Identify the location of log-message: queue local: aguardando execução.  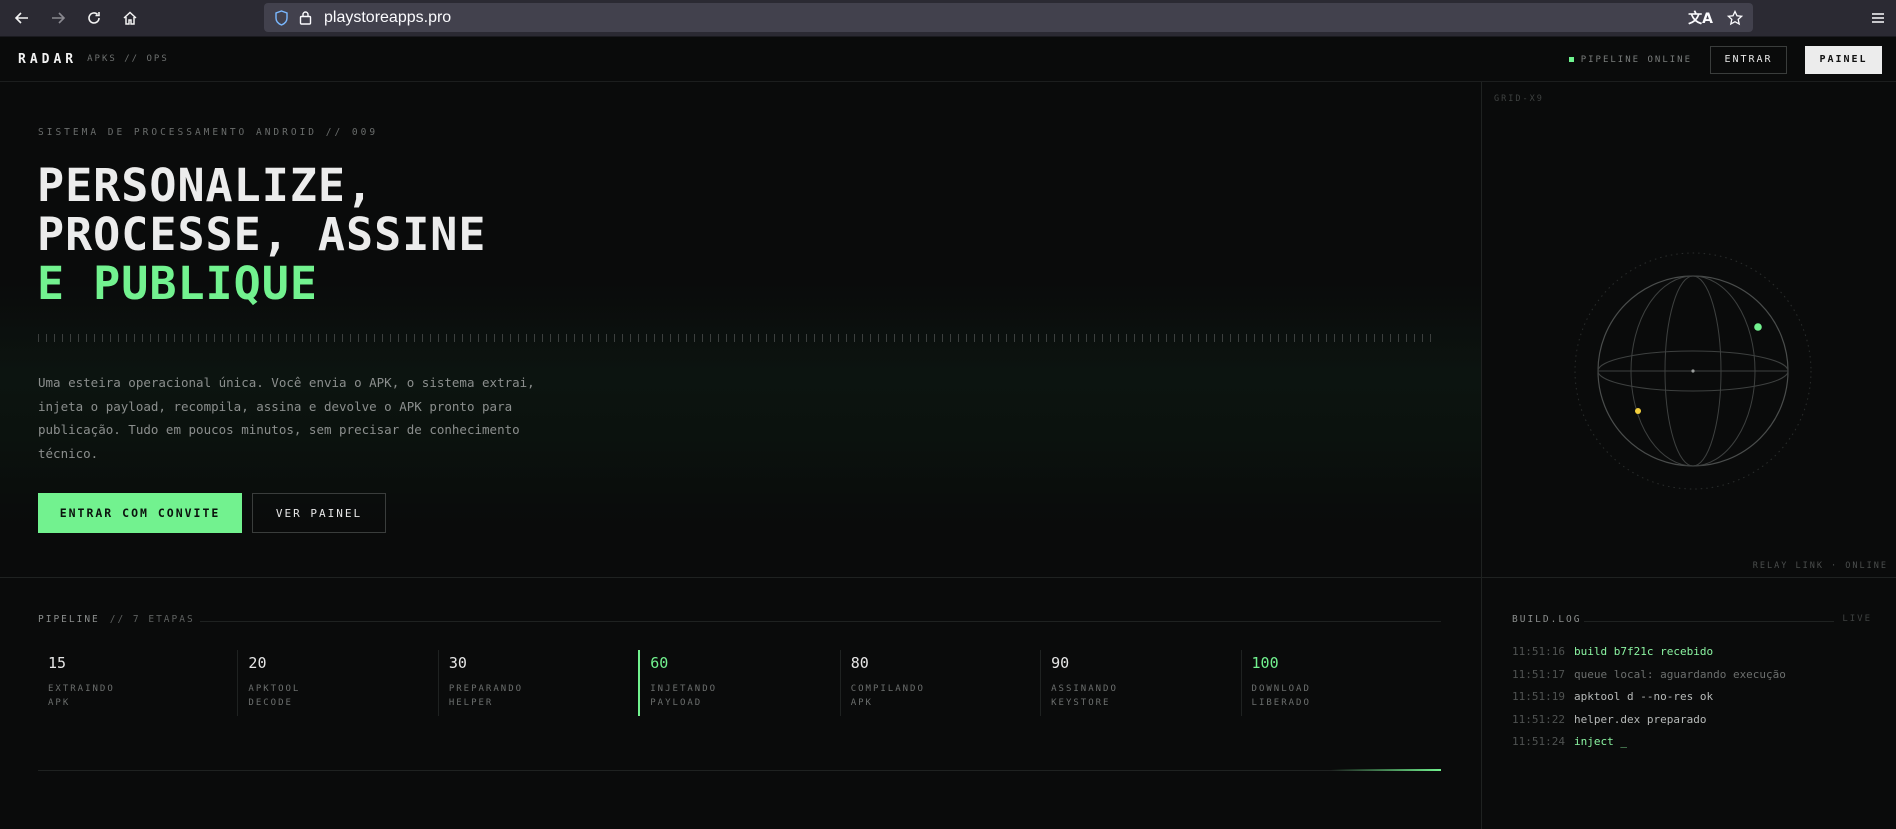
(1680, 674).